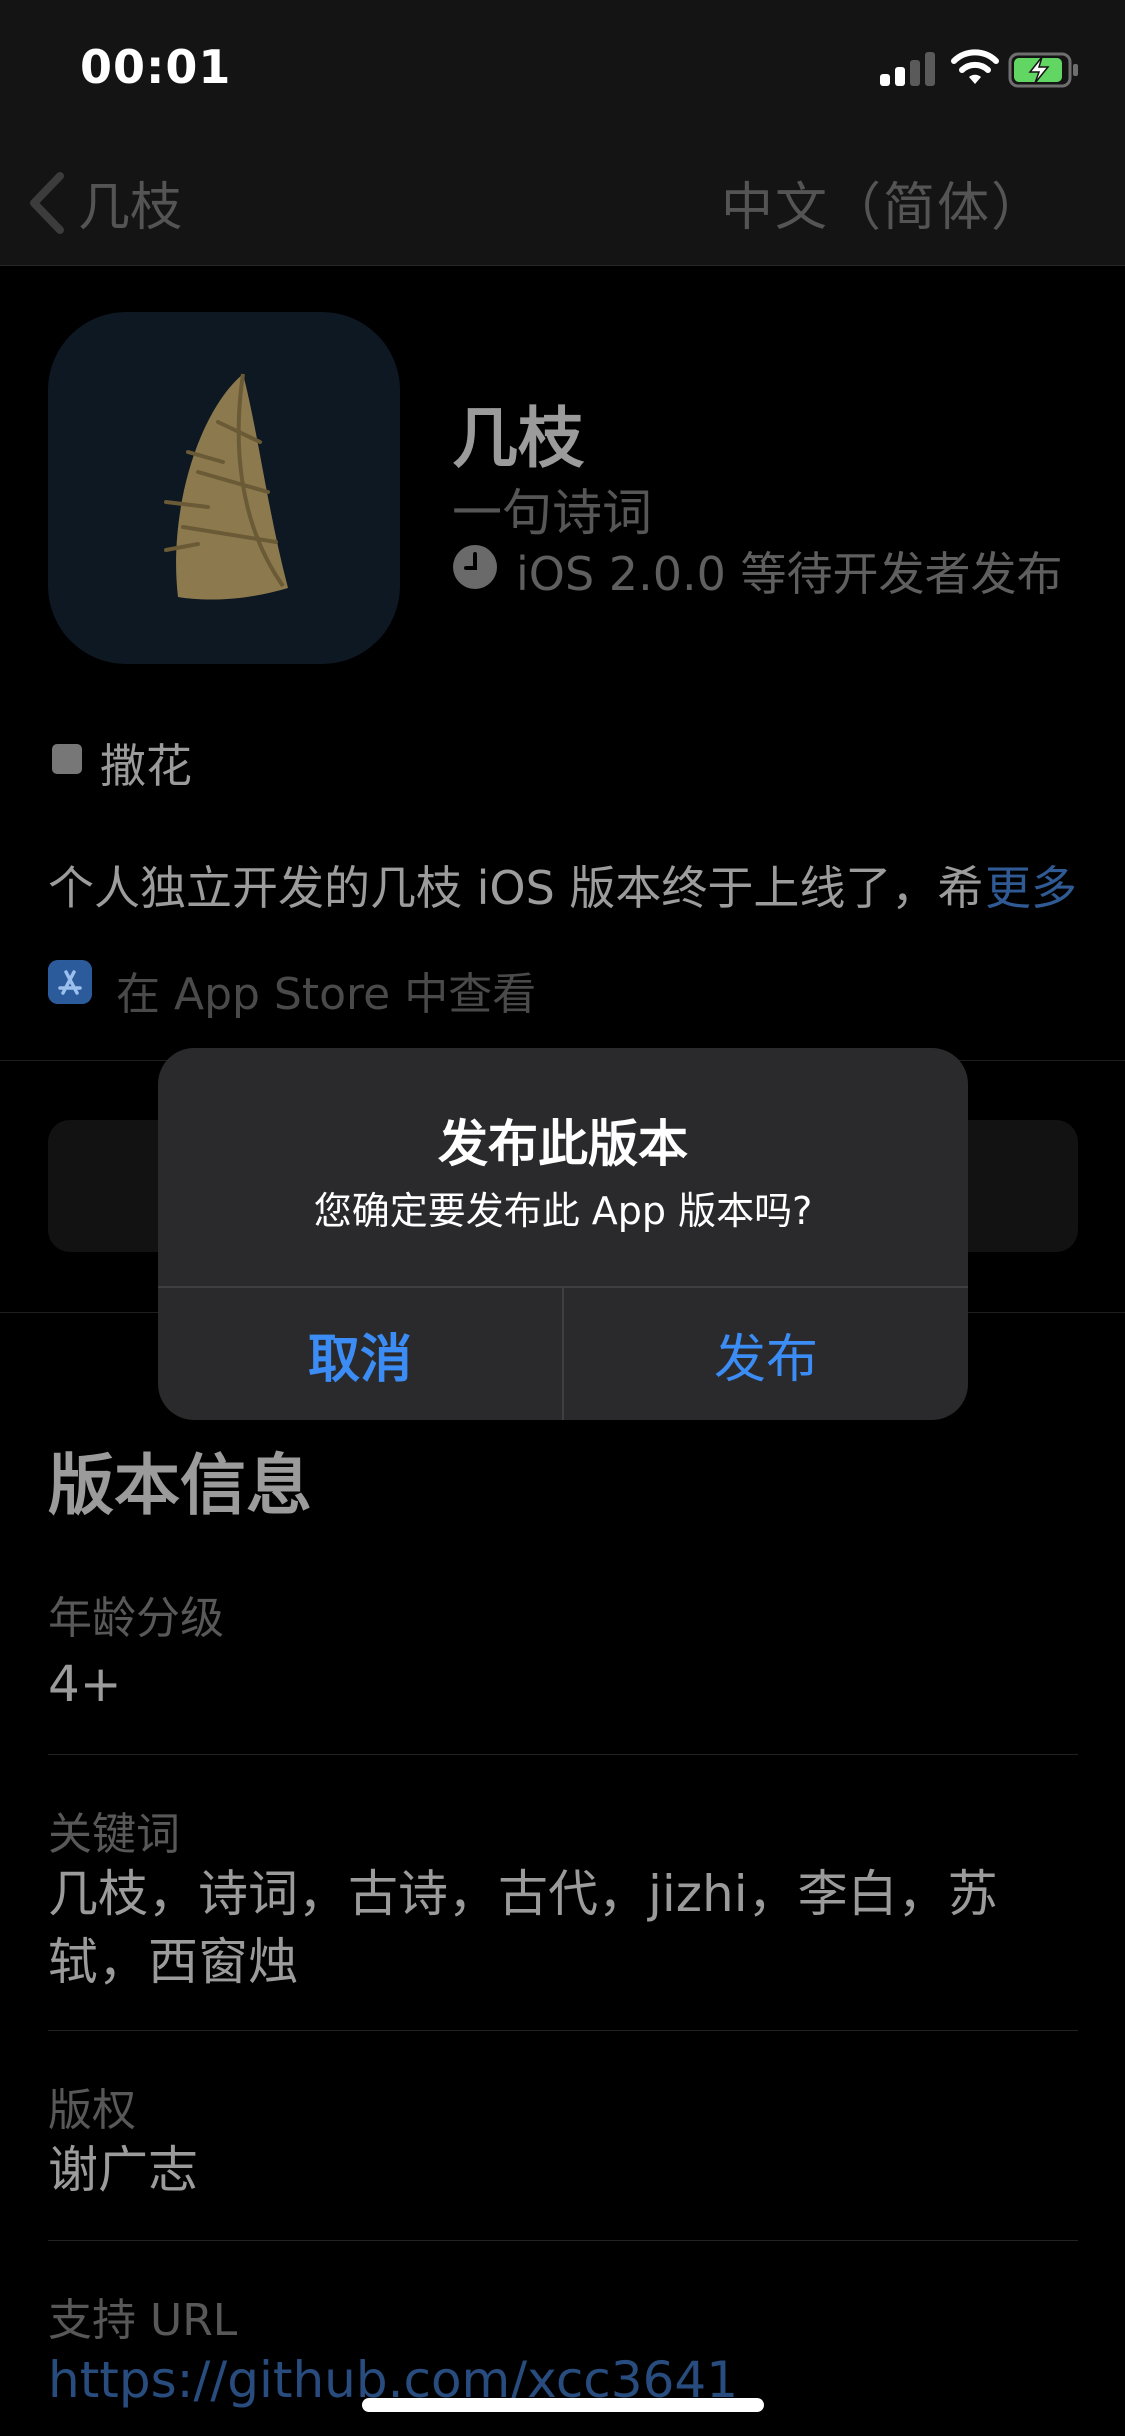 Image resolution: width=1125 pixels, height=2436 pixels. I want to click on app-store-icon, so click(70, 982).